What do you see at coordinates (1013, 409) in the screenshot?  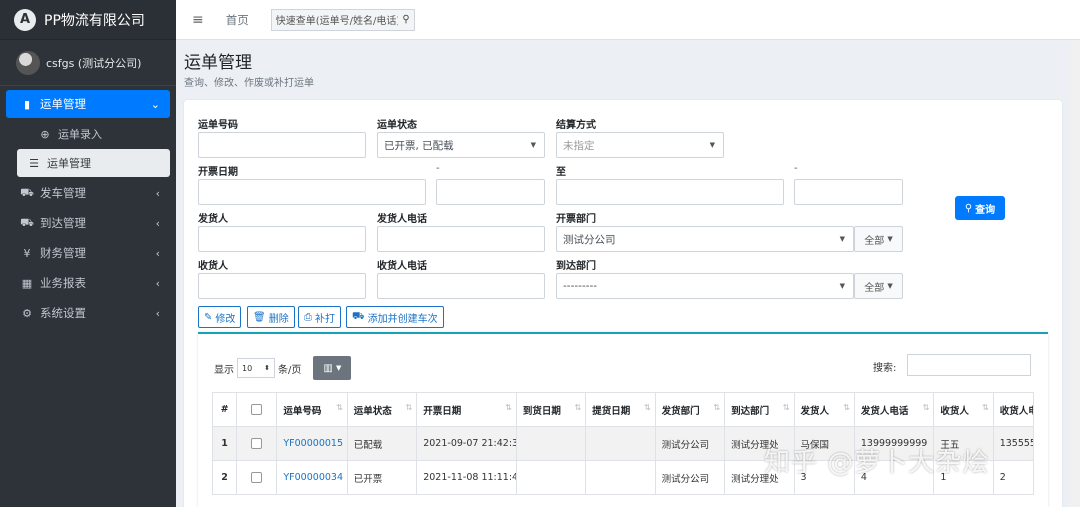 I see `col-header-receiver-phone: 收货人电话` at bounding box center [1013, 409].